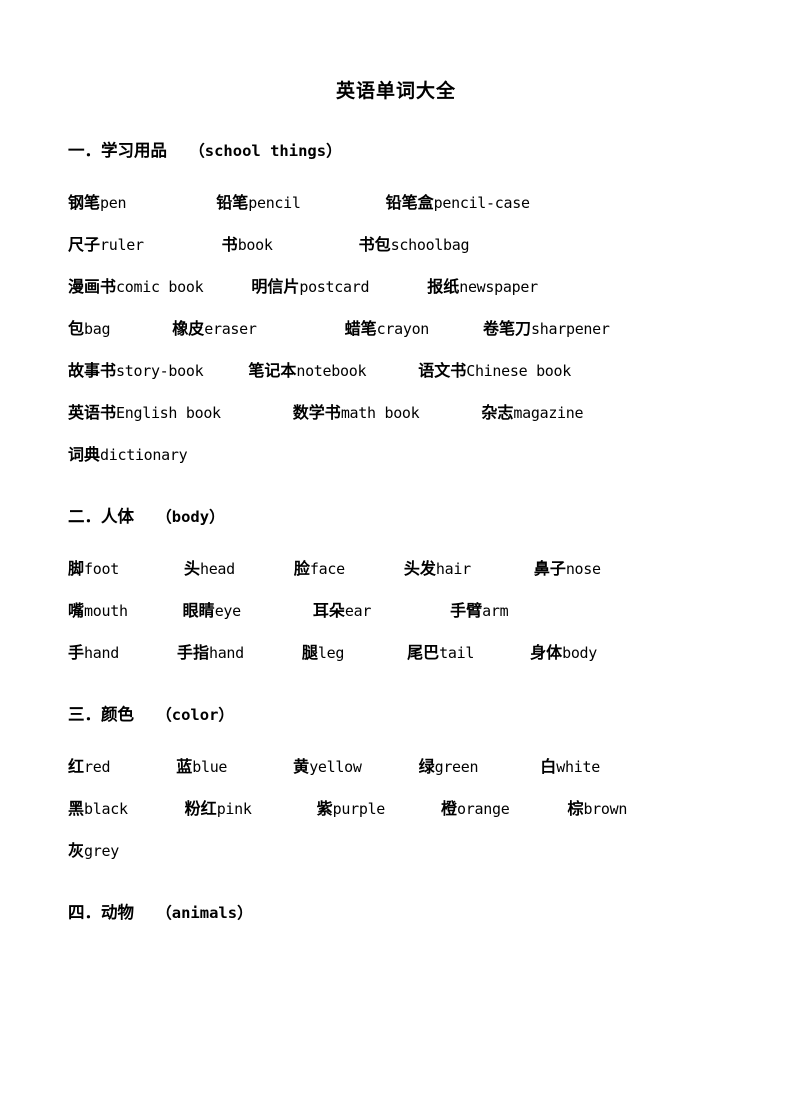 The width and height of the screenshot is (792, 1120). What do you see at coordinates (117, 912) in the screenshot?
I see `section-name-zh: 动物` at bounding box center [117, 912].